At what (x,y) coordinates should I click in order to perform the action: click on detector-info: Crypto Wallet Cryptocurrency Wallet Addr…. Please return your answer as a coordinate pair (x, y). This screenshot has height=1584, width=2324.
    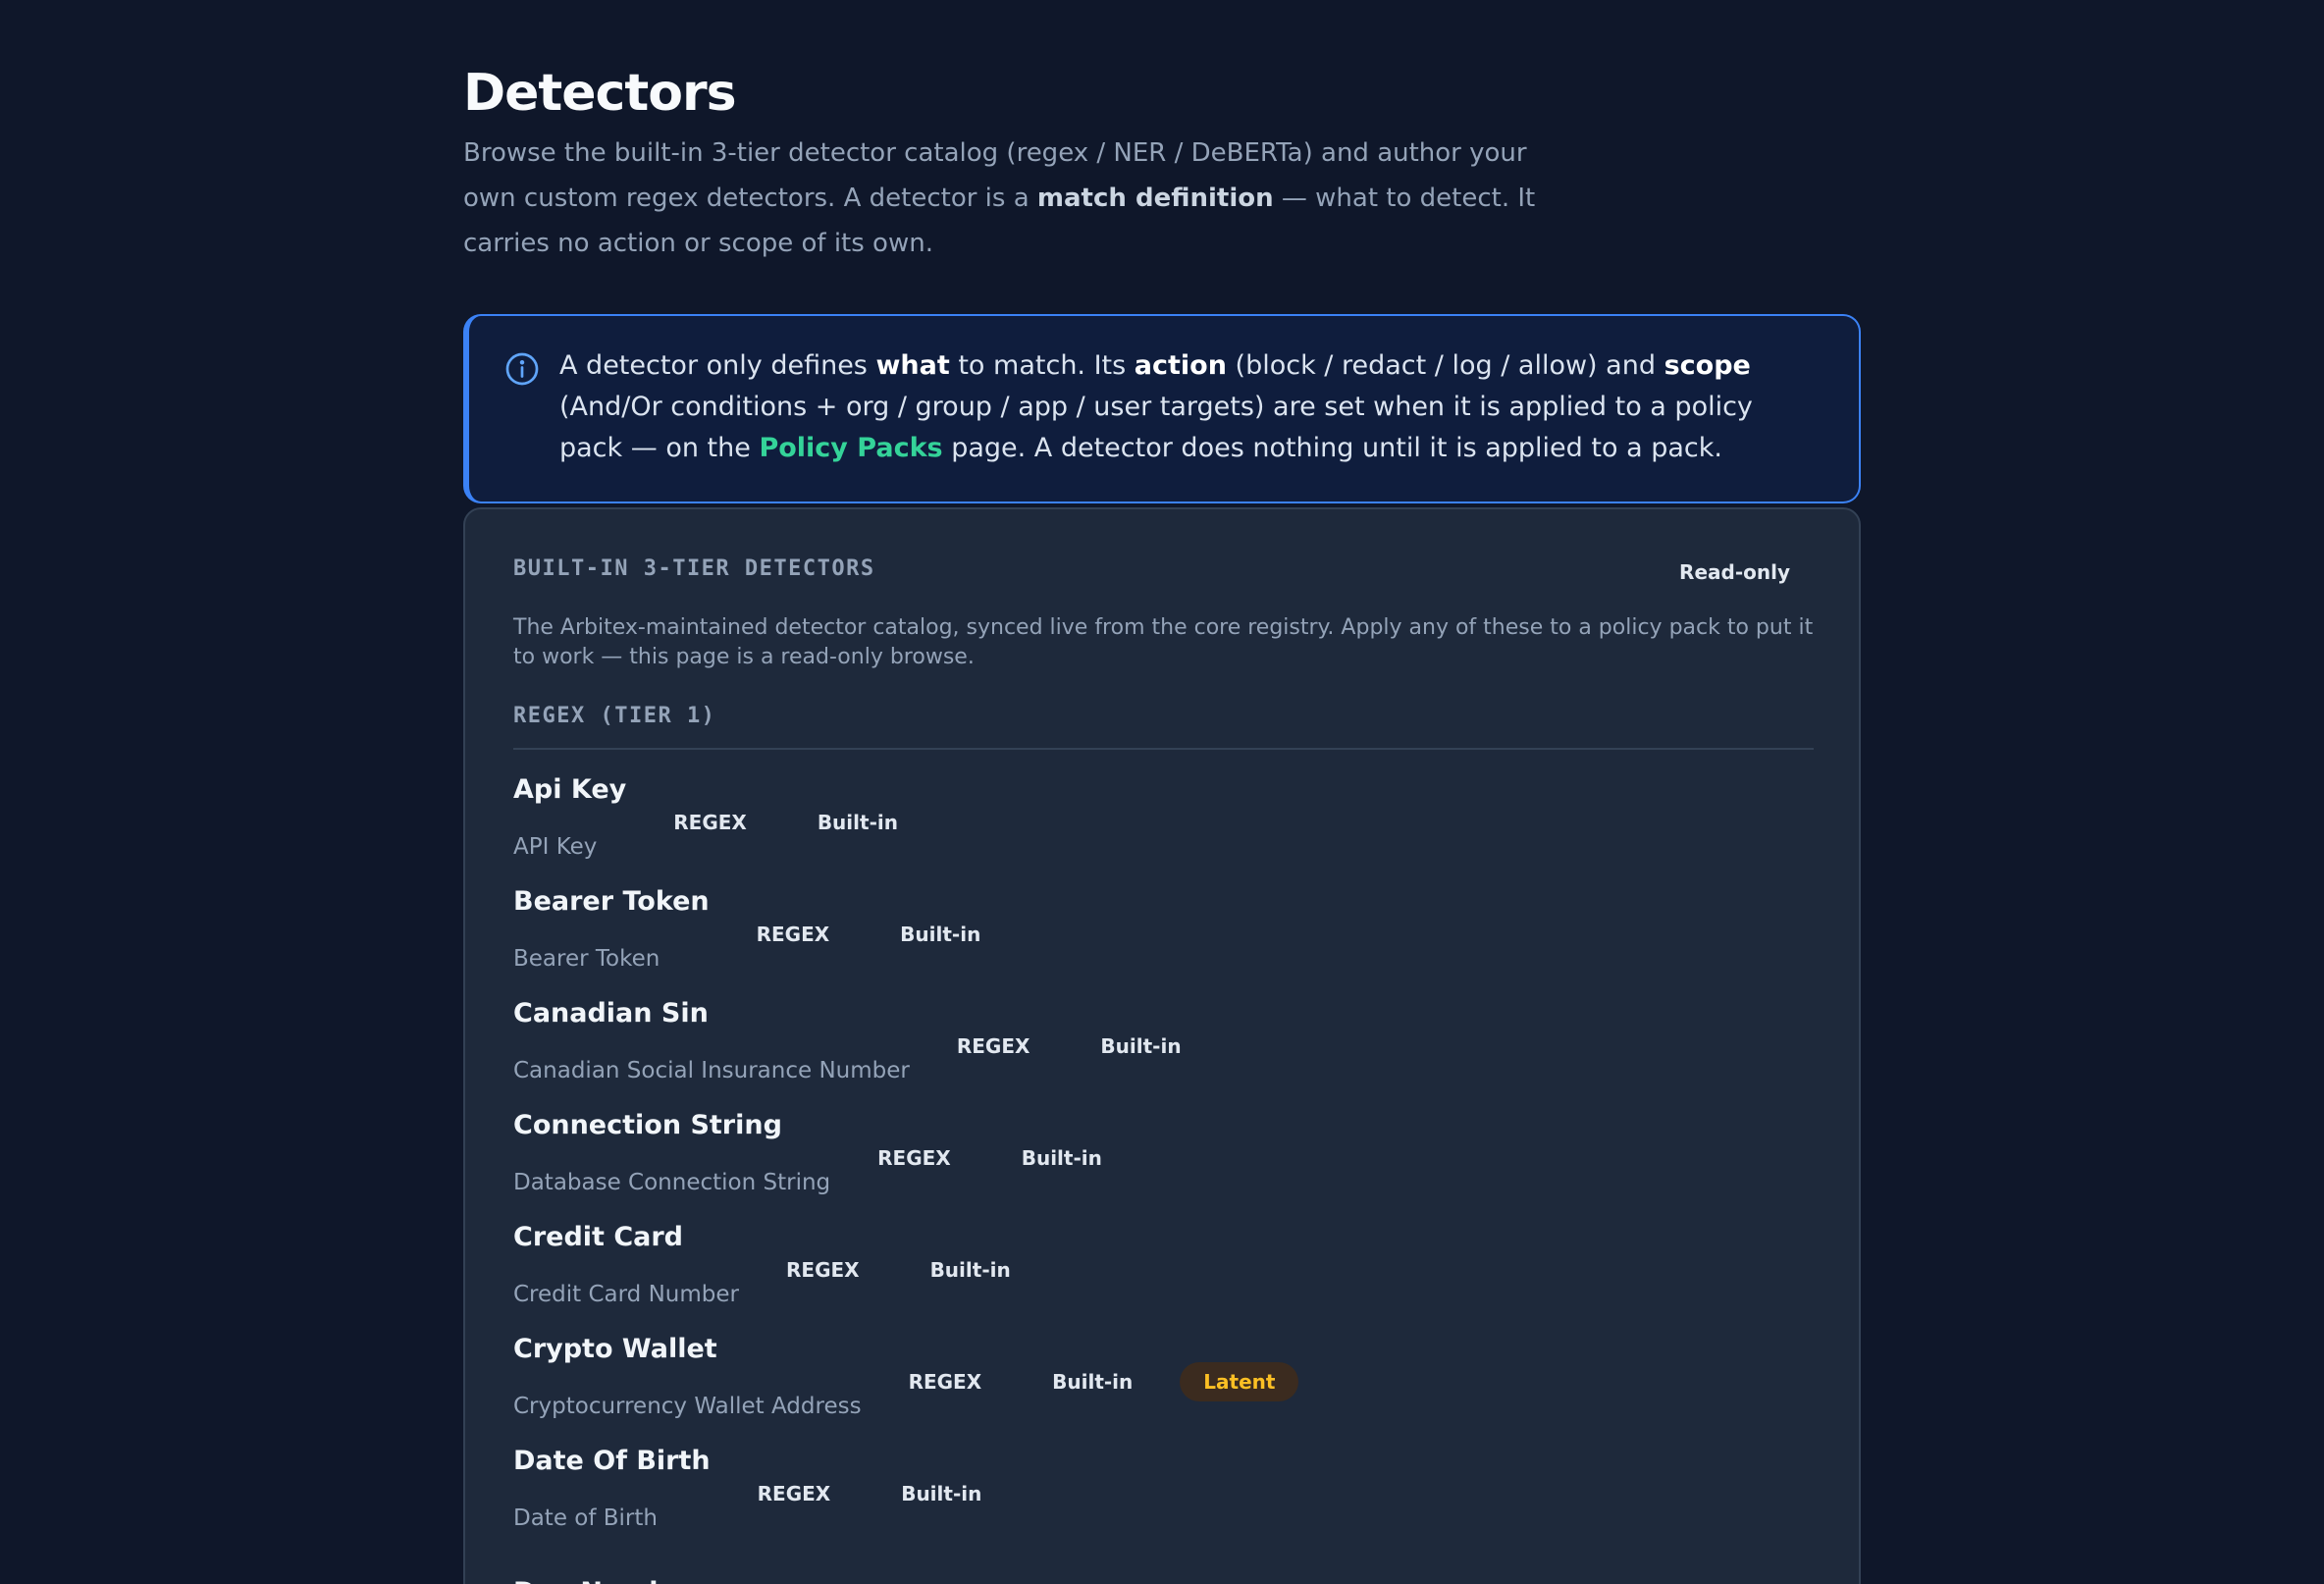
    Looking at the image, I should click on (688, 1378).